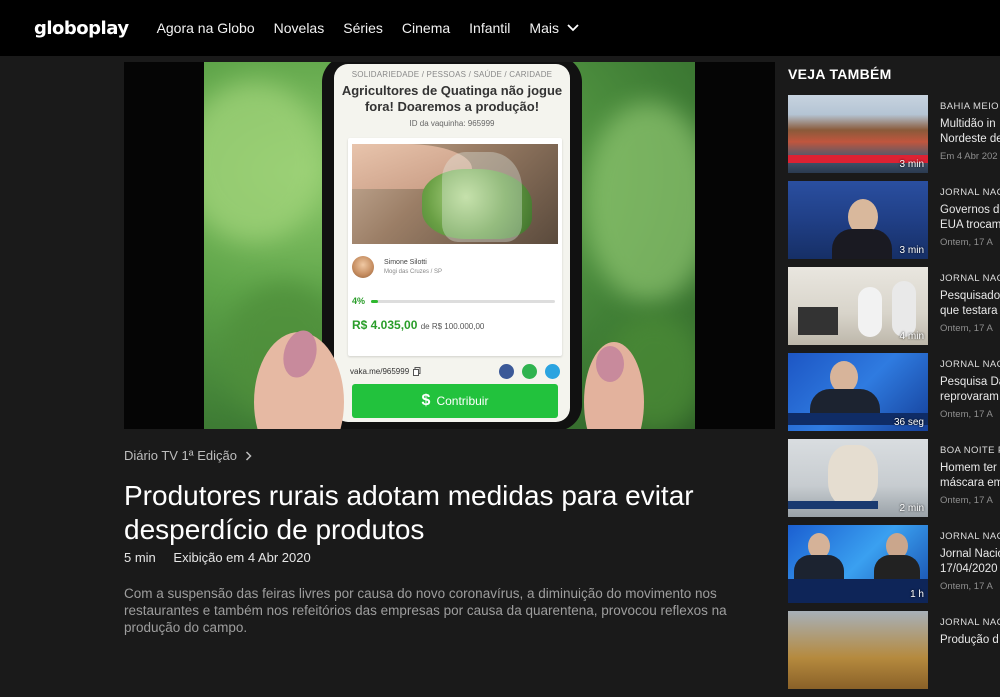  Describe the element at coordinates (413, 272) in the screenshot. I see `author-location: Mogi das Cruzes / SP` at that location.